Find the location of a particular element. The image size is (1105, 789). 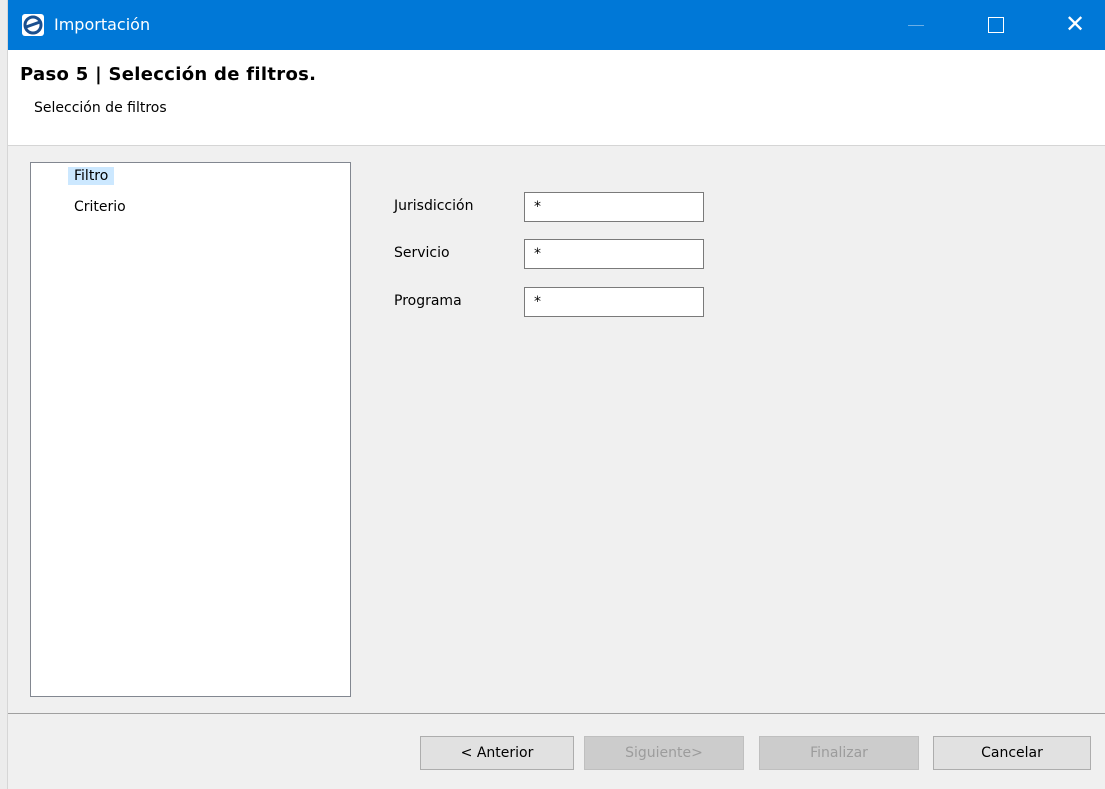

servicio-input: * is located at coordinates (614, 254).